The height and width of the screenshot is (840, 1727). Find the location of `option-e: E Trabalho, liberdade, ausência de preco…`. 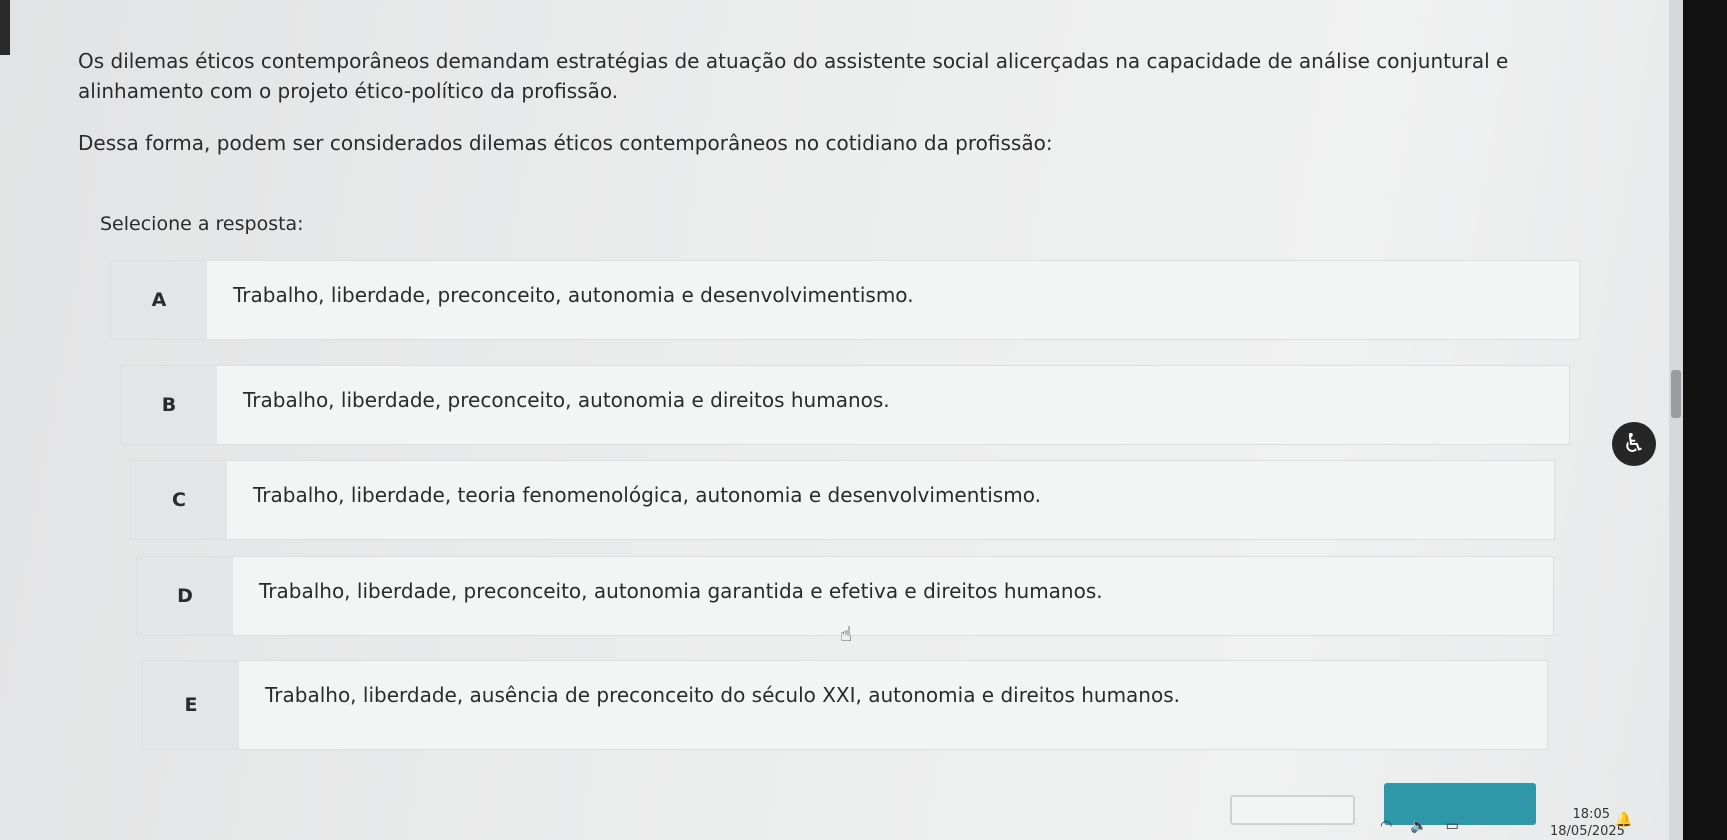

option-e: E Trabalho, liberdade, ausência de preco… is located at coordinates (845, 705).